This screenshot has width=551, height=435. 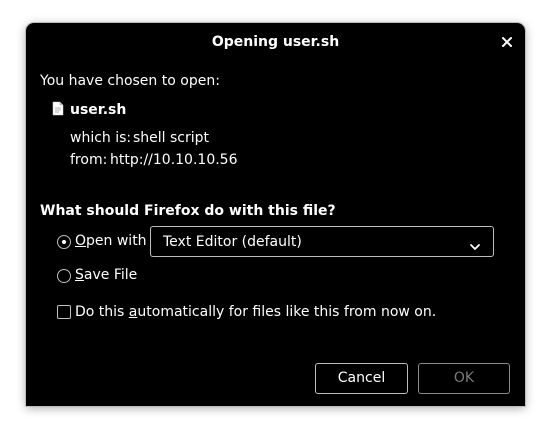 I want to click on titlebar: Opening user.sh, so click(x=275, y=42).